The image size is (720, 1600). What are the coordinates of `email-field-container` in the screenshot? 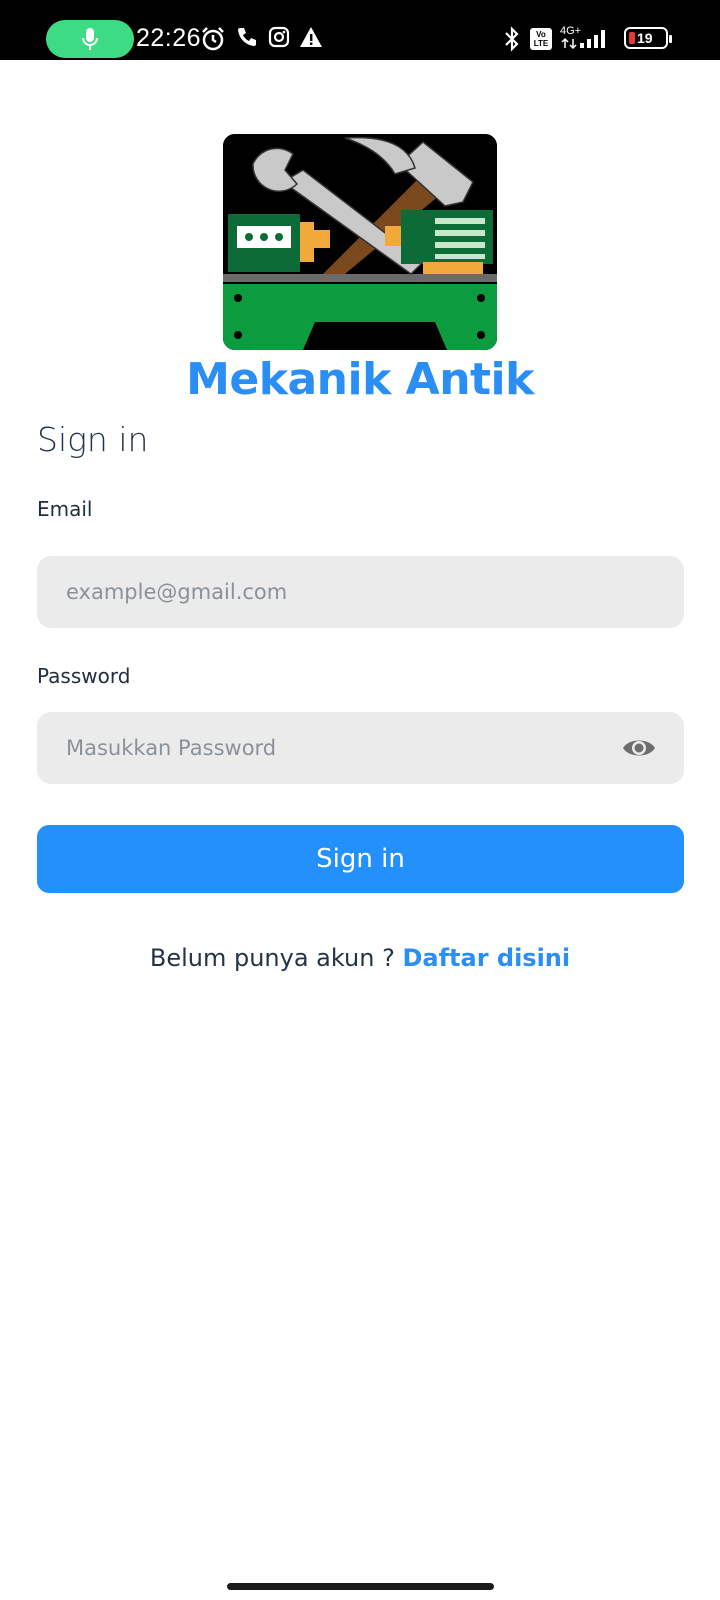 It's located at (360, 592).